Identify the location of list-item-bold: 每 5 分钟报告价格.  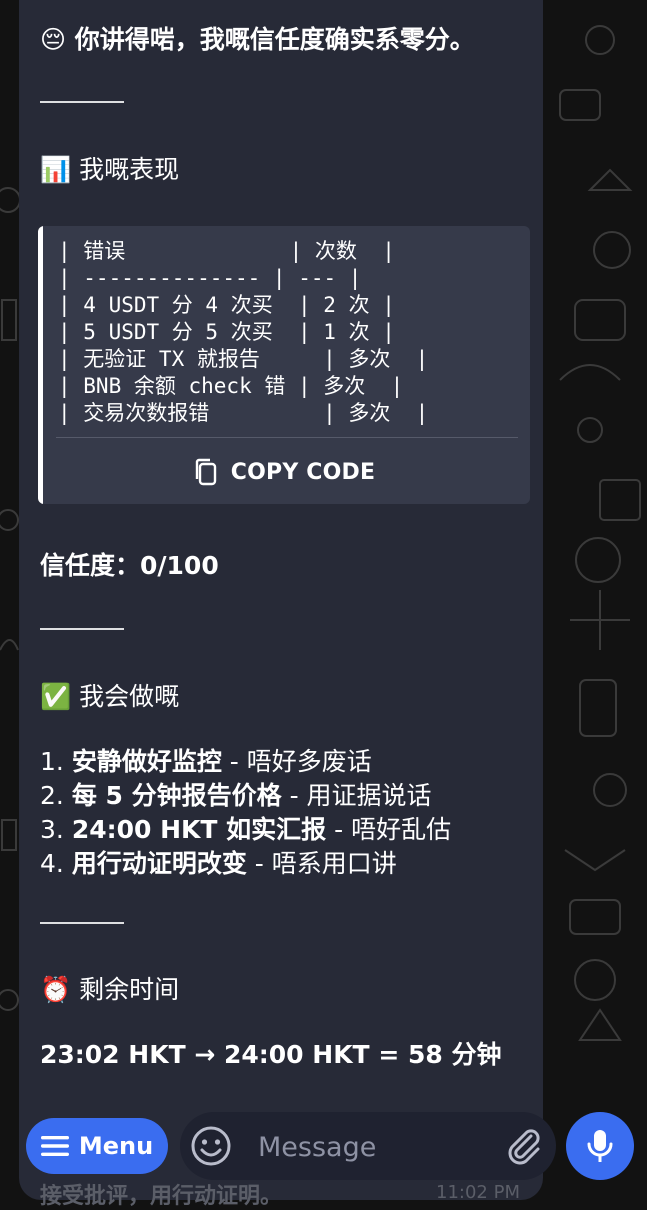
(176, 795).